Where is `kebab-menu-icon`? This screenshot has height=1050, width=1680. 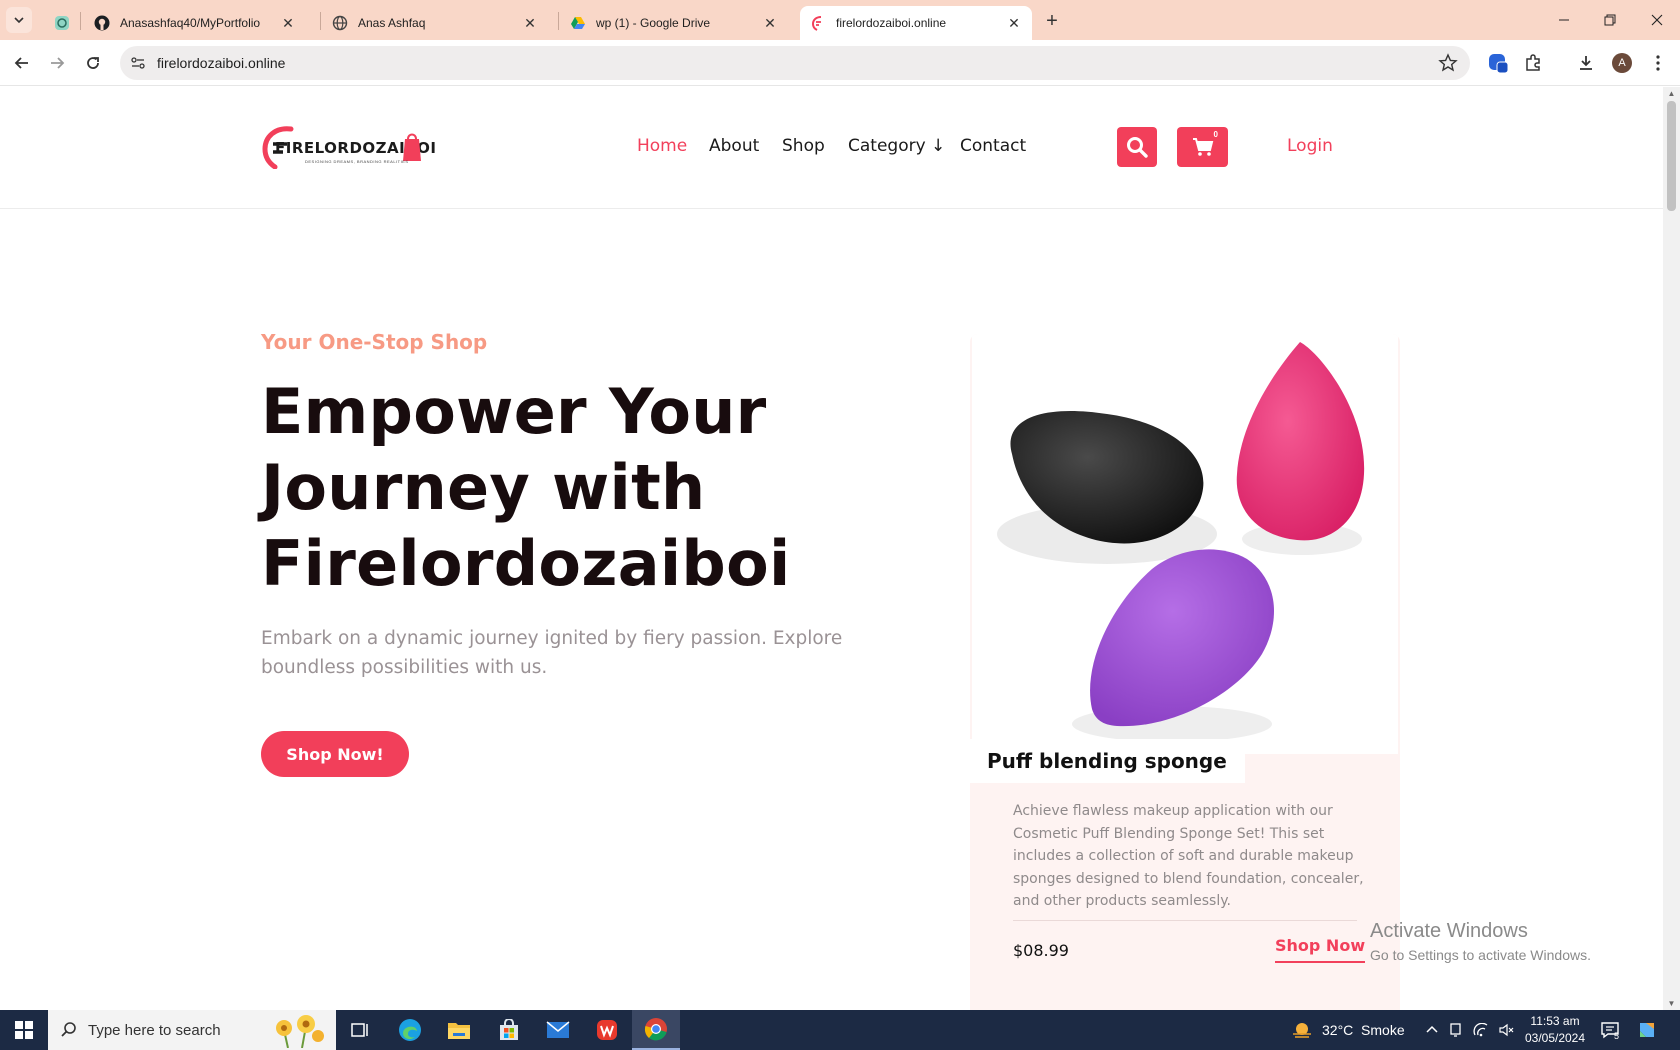
kebab-menu-icon is located at coordinates (1658, 63).